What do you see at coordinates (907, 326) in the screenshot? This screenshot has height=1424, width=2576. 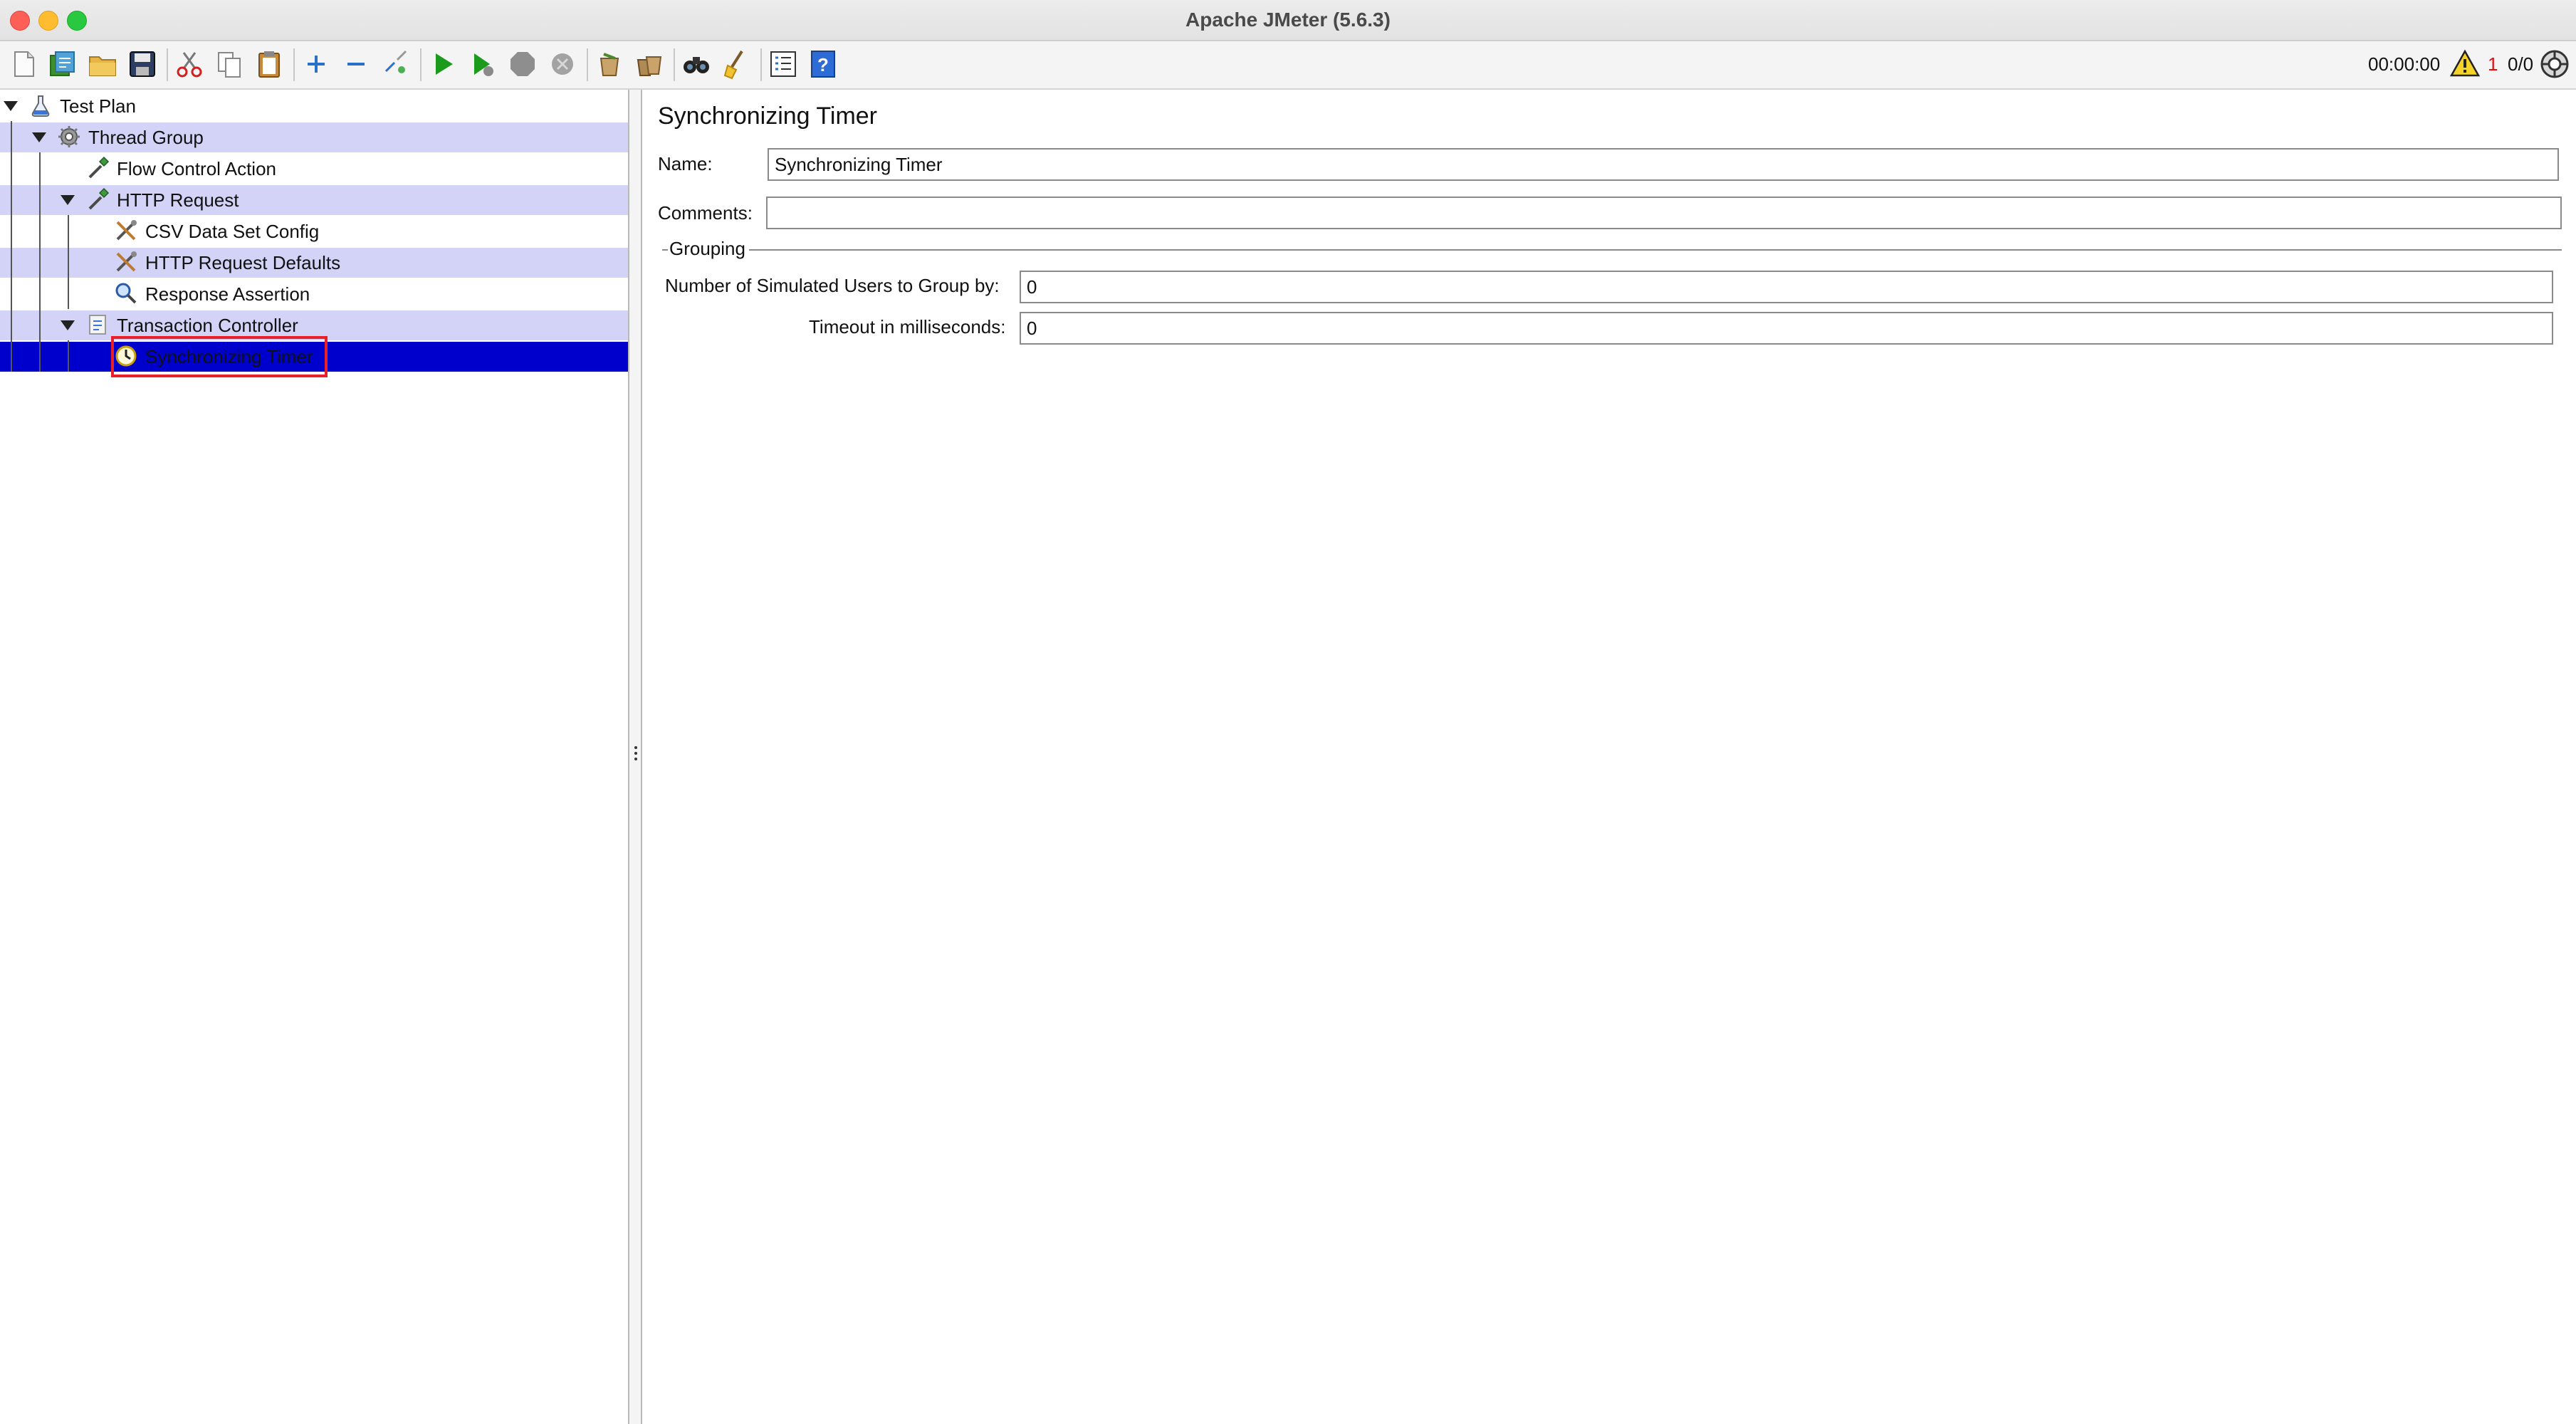 I see `timeout-label: Timeout in milliseconds:` at bounding box center [907, 326].